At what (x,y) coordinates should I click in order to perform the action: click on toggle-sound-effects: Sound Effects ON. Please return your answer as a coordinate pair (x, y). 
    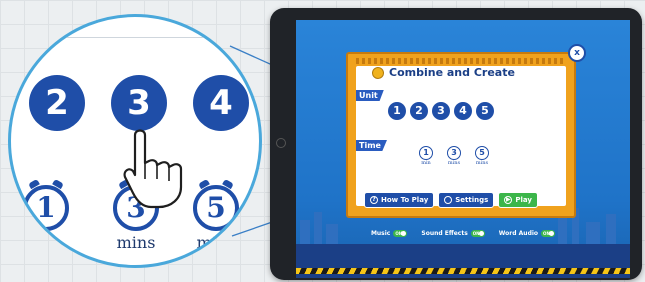
    Looking at the image, I should click on (453, 233).